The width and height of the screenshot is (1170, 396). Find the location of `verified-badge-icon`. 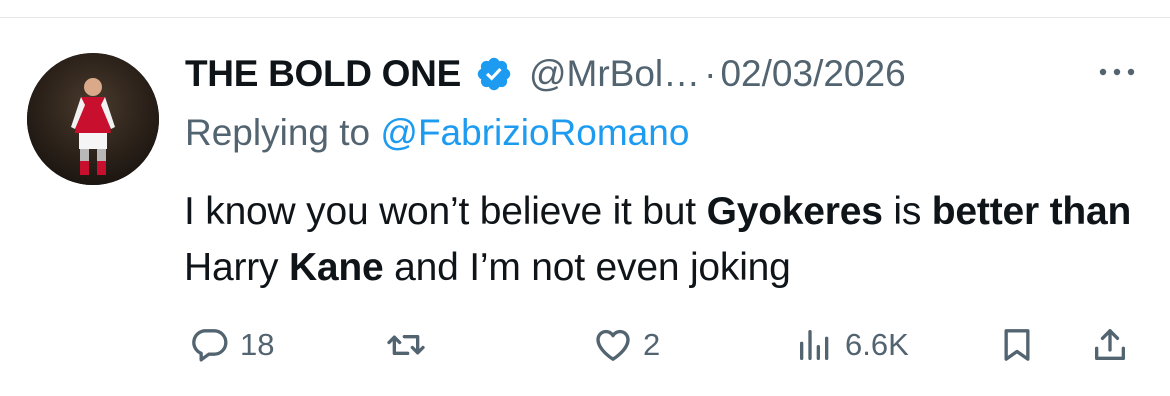

verified-badge-icon is located at coordinates (494, 74).